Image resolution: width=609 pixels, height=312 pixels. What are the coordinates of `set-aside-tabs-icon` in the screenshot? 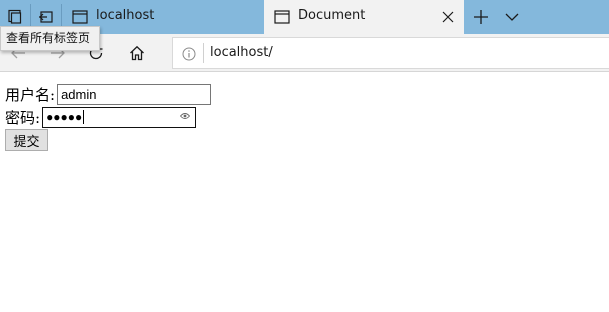 It's located at (46, 17).